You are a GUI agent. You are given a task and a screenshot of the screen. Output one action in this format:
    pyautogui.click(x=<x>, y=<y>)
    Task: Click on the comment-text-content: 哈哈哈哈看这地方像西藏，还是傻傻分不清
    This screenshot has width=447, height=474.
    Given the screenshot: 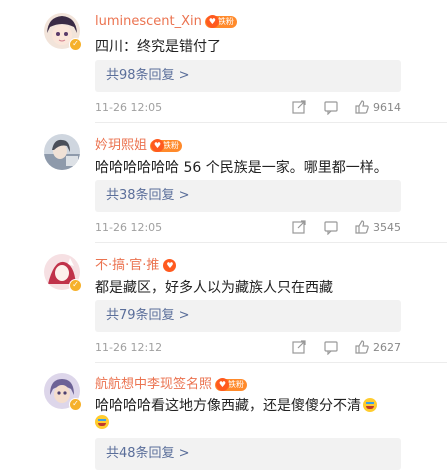 What is the action you would take?
    pyautogui.click(x=228, y=406)
    